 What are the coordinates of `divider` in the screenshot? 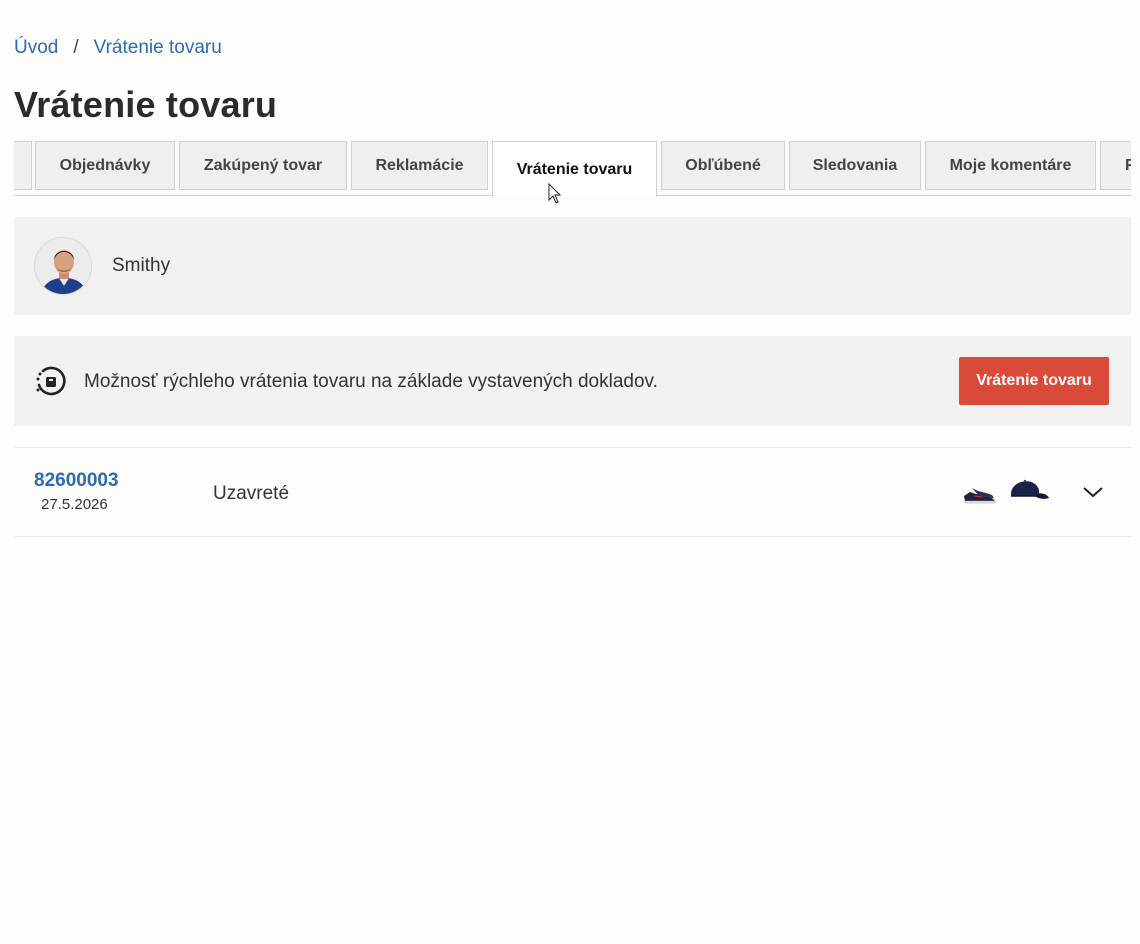 It's located at (572, 536).